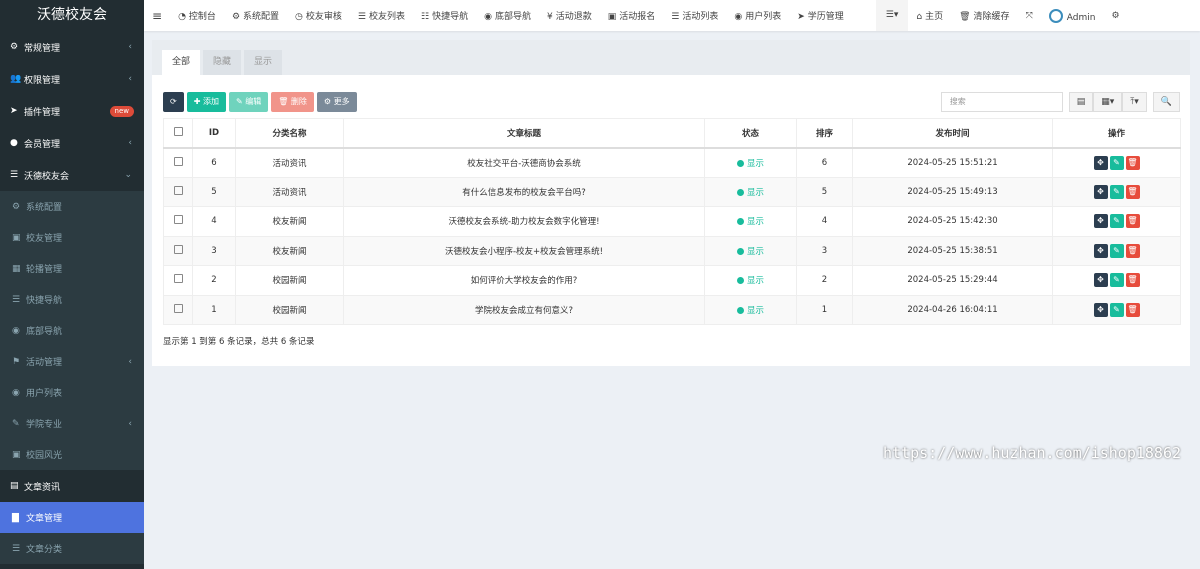 Image resolution: width=1200 pixels, height=569 pixels. What do you see at coordinates (292, 102) in the screenshot?
I see `delete-button: 🗑 删除` at bounding box center [292, 102].